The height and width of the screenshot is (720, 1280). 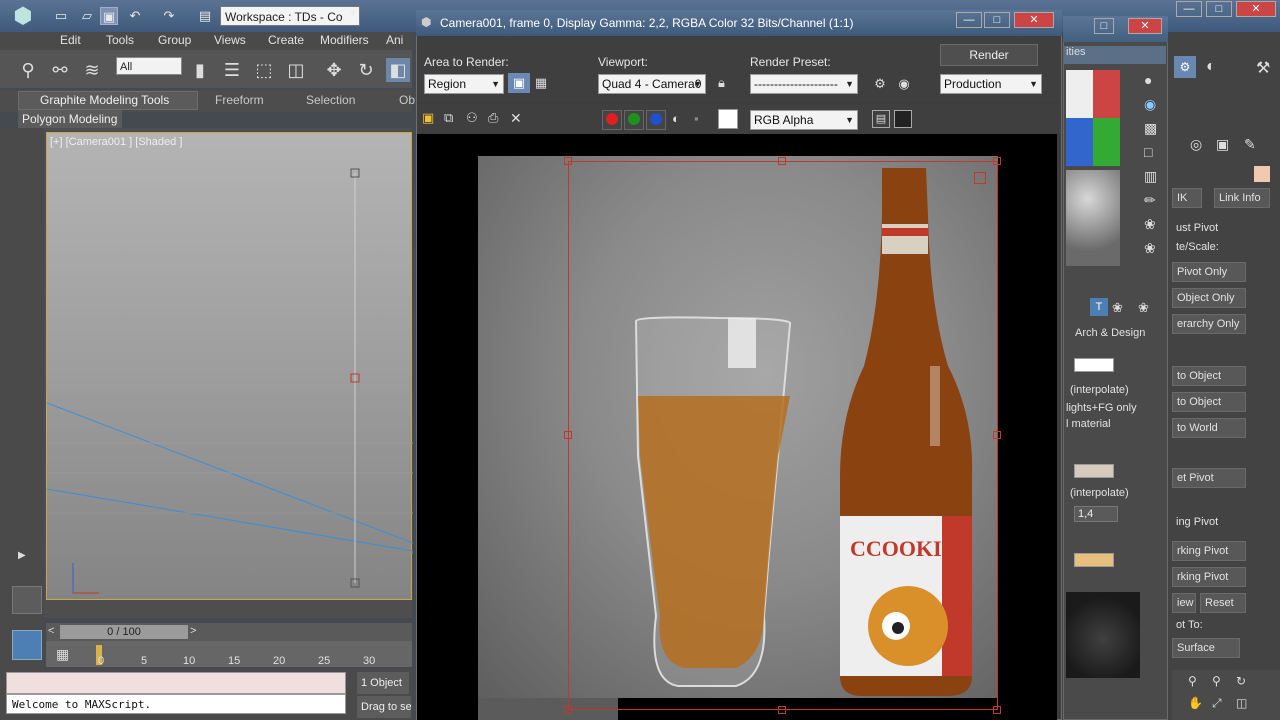 I want to click on polygon-modeling-panel: Polygon Modeling, so click(x=70, y=119).